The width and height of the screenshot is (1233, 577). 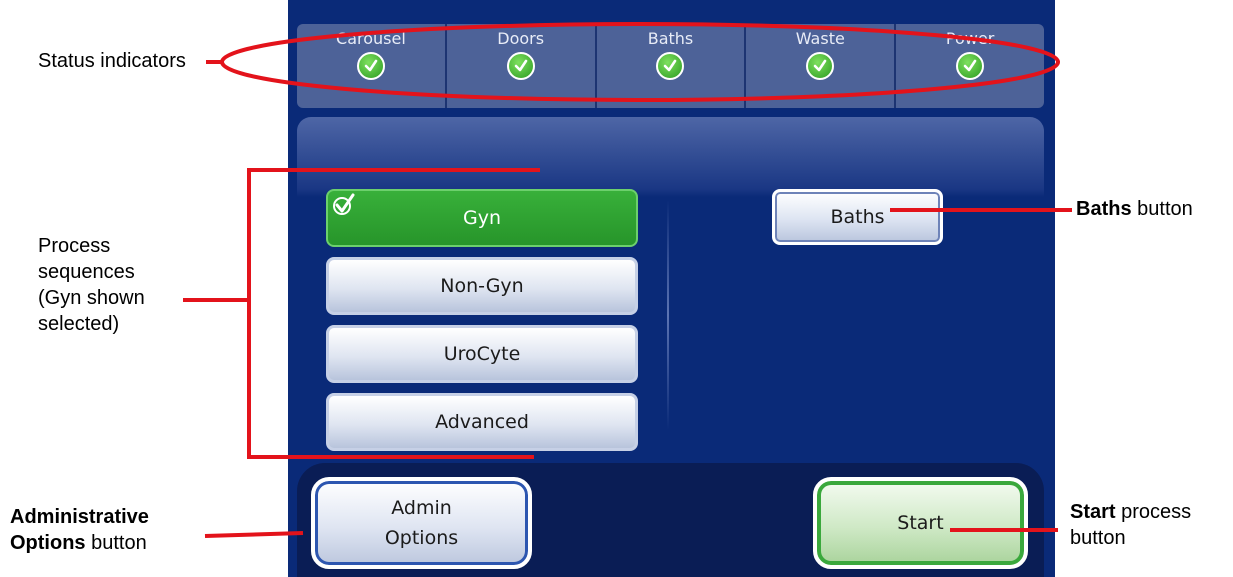 I want to click on admin-annotation-rest: button, so click(x=119, y=543).